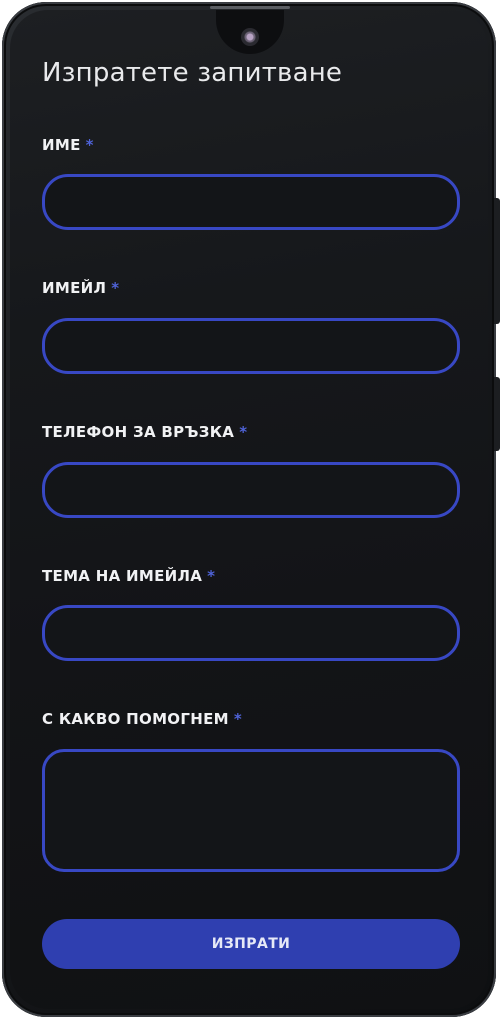  I want to click on volume-button, so click(497, 261).